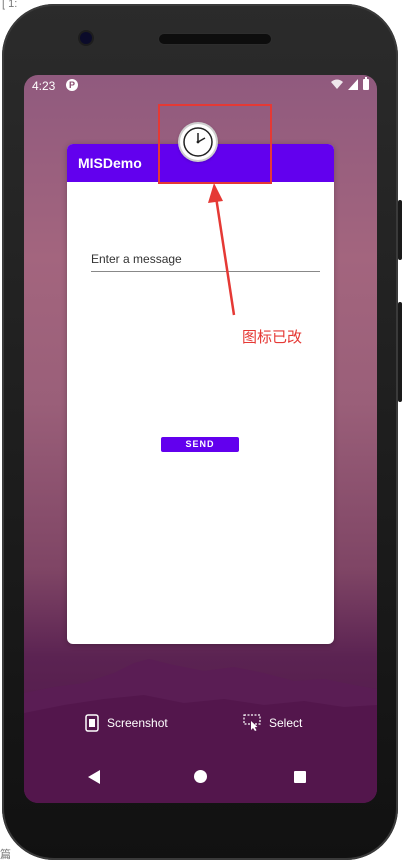 The image size is (403, 864). Describe the element at coordinates (44, 86) in the screenshot. I see `status-time: 4:23` at that location.